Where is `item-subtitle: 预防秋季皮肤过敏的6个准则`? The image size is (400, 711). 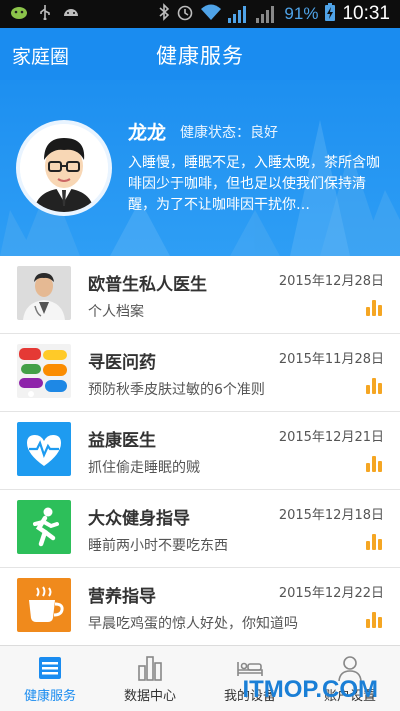
item-subtitle: 预防秋季皮肤过敏的6个准则 is located at coordinates (176, 390).